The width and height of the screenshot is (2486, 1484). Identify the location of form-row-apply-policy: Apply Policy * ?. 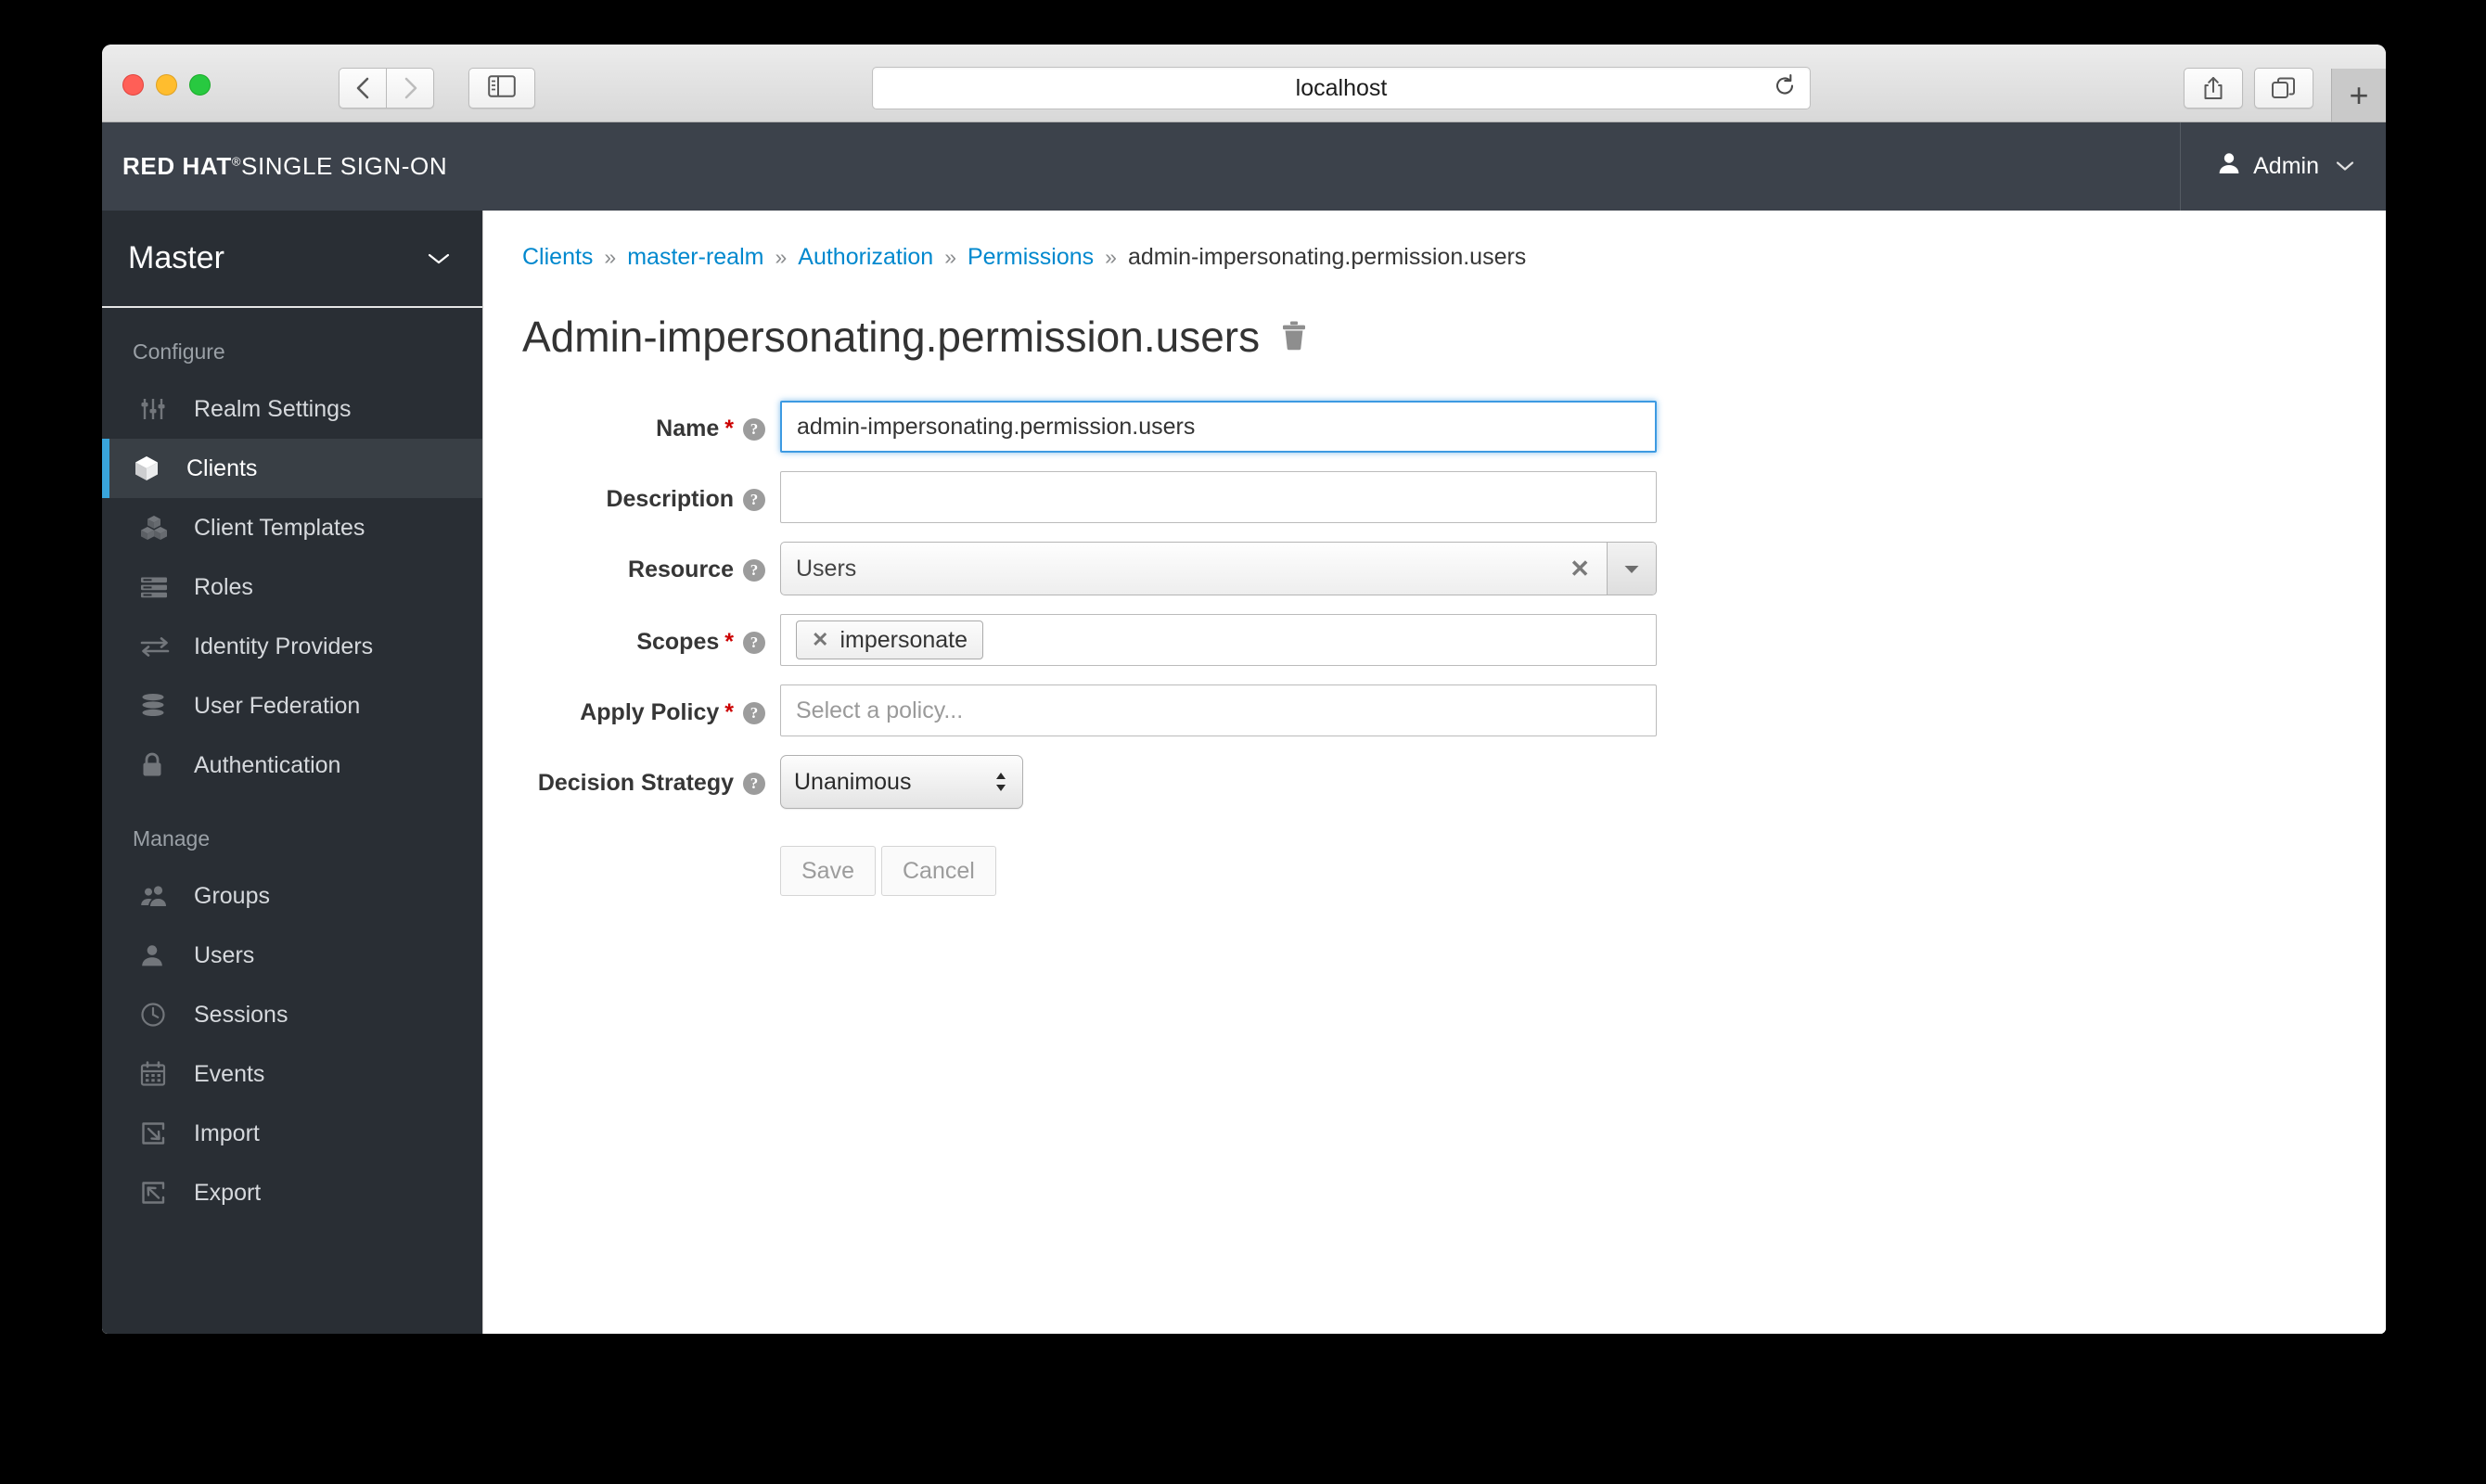
(1454, 710).